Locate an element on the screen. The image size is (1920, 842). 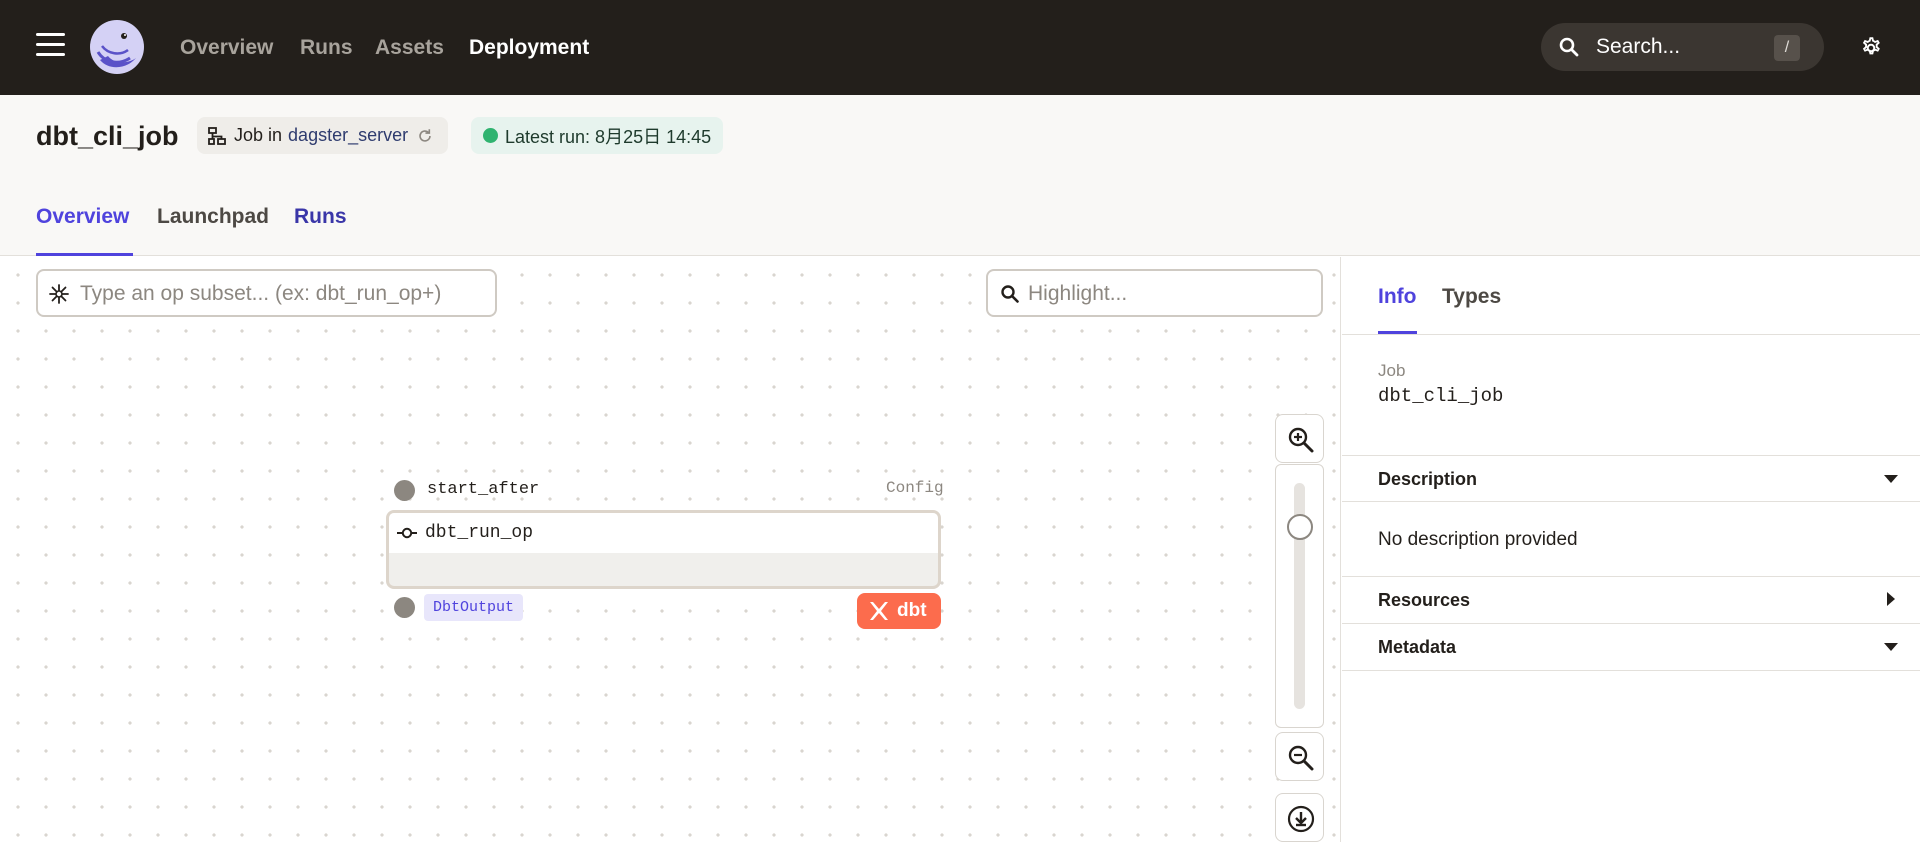
job-repository-tag: Job in dagster_server is located at coordinates (323, 135).